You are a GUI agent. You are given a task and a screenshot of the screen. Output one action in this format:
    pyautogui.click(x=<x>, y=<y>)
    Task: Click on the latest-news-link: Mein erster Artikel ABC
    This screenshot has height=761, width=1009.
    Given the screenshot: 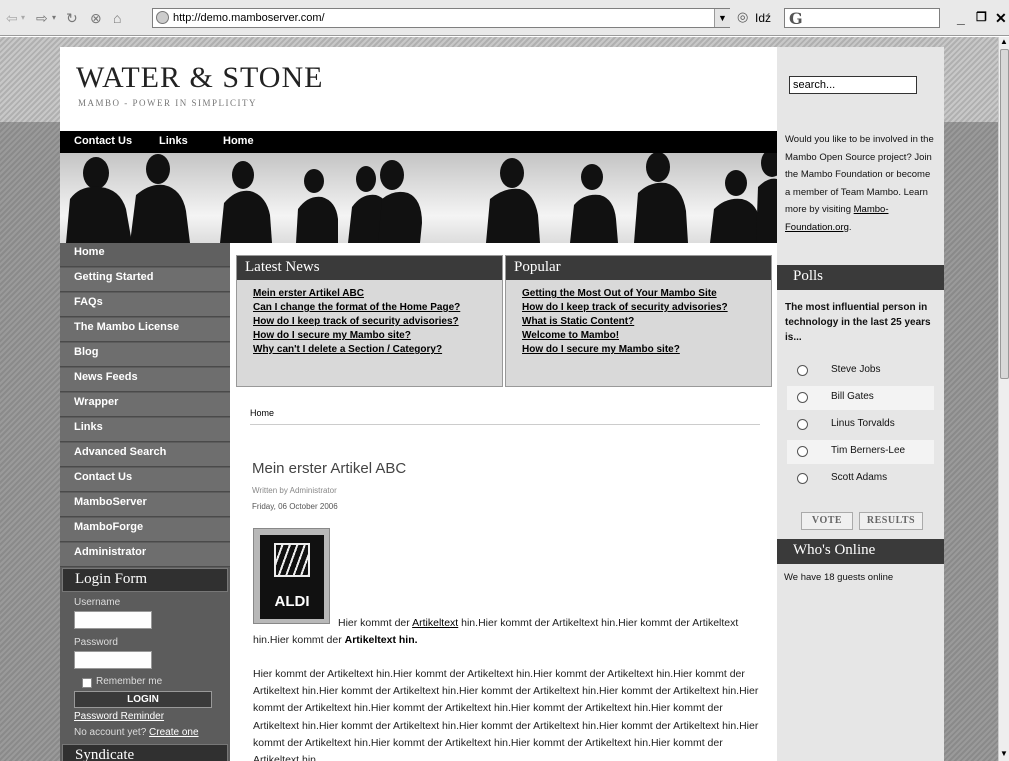 What is the action you would take?
    pyautogui.click(x=377, y=294)
    